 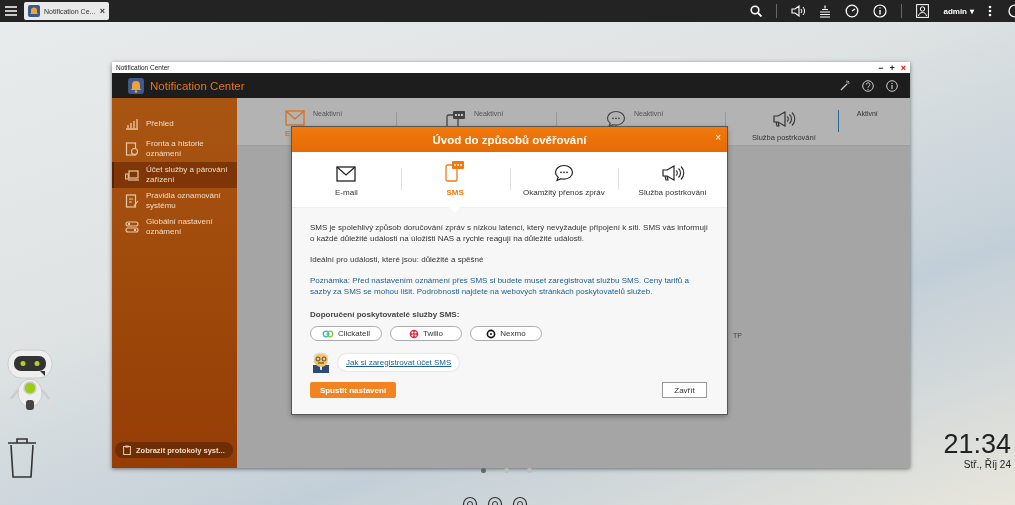 What do you see at coordinates (756, 11) in the screenshot?
I see `search-icon` at bounding box center [756, 11].